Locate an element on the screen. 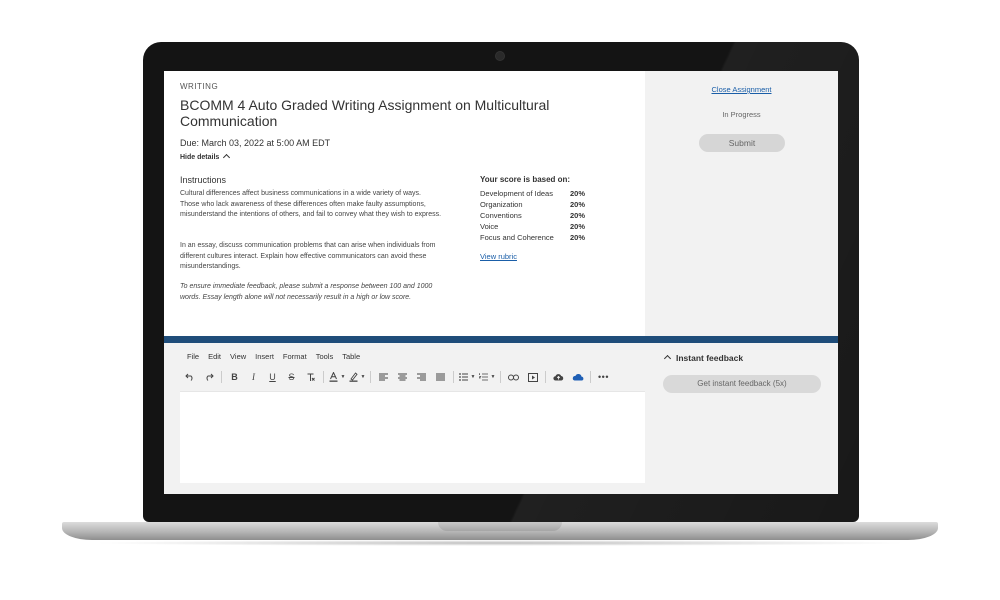  section-divider-bar is located at coordinates (501, 339).